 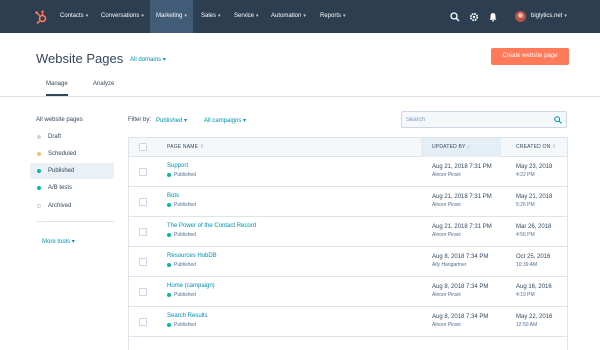 I want to click on tab-manage: Manage, so click(x=57, y=86).